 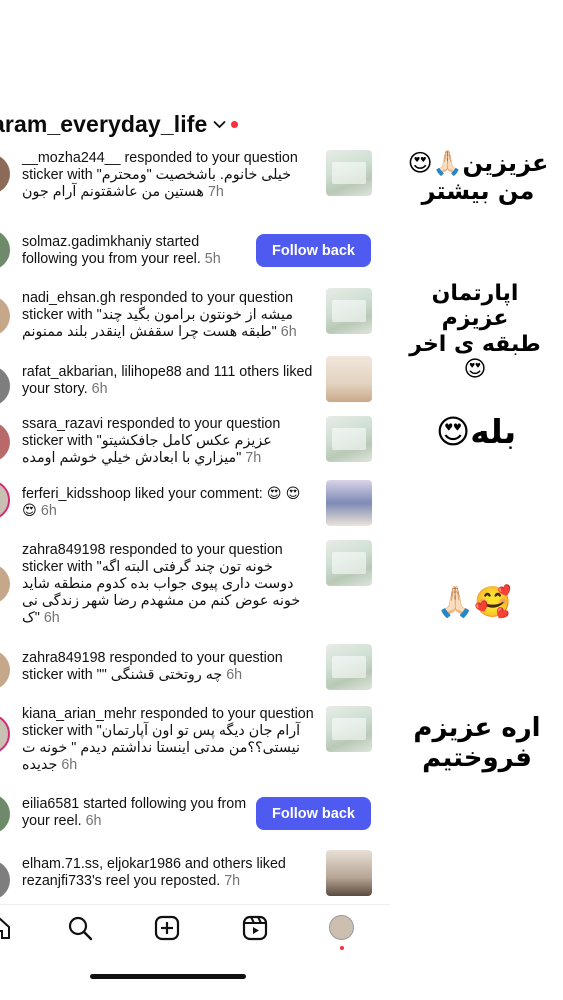 I want to click on home-indicator, so click(x=168, y=976).